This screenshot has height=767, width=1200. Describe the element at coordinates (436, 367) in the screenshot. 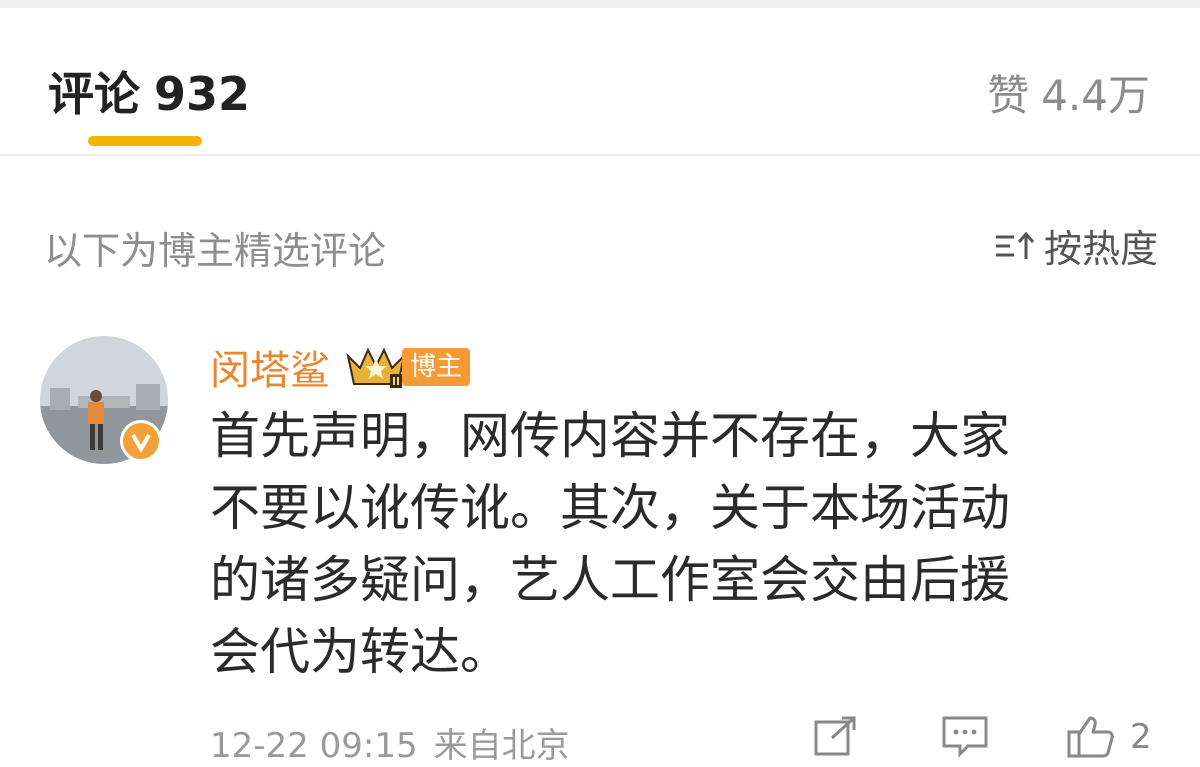

I see `blogger-badge: 博主` at that location.